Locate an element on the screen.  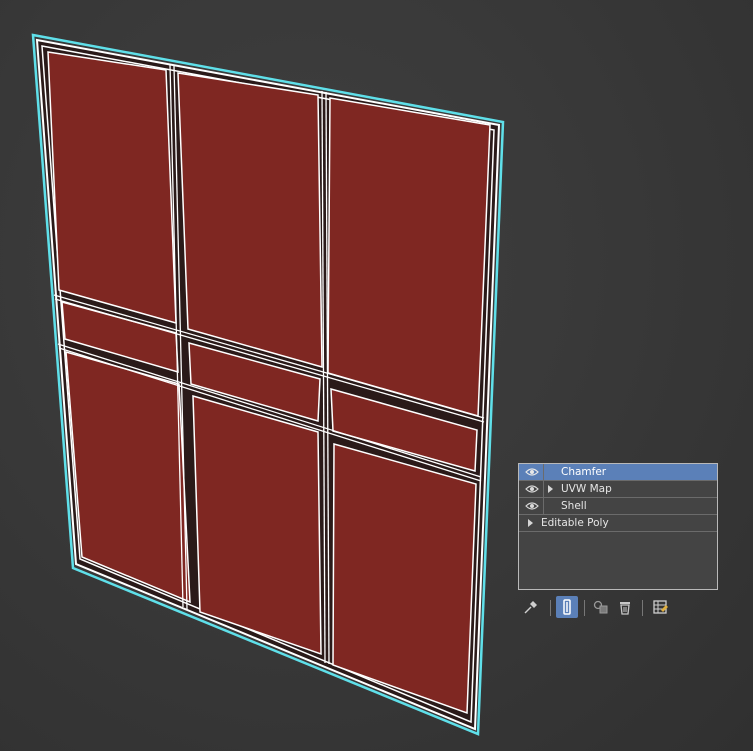
panel-top-middle is located at coordinates (250, 220).